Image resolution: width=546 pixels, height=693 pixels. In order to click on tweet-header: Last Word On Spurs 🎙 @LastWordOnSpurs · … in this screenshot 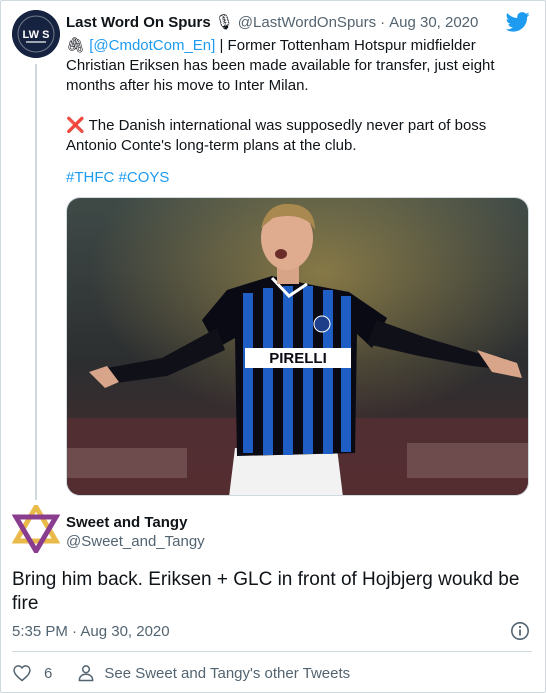, I will do `click(272, 22)`.